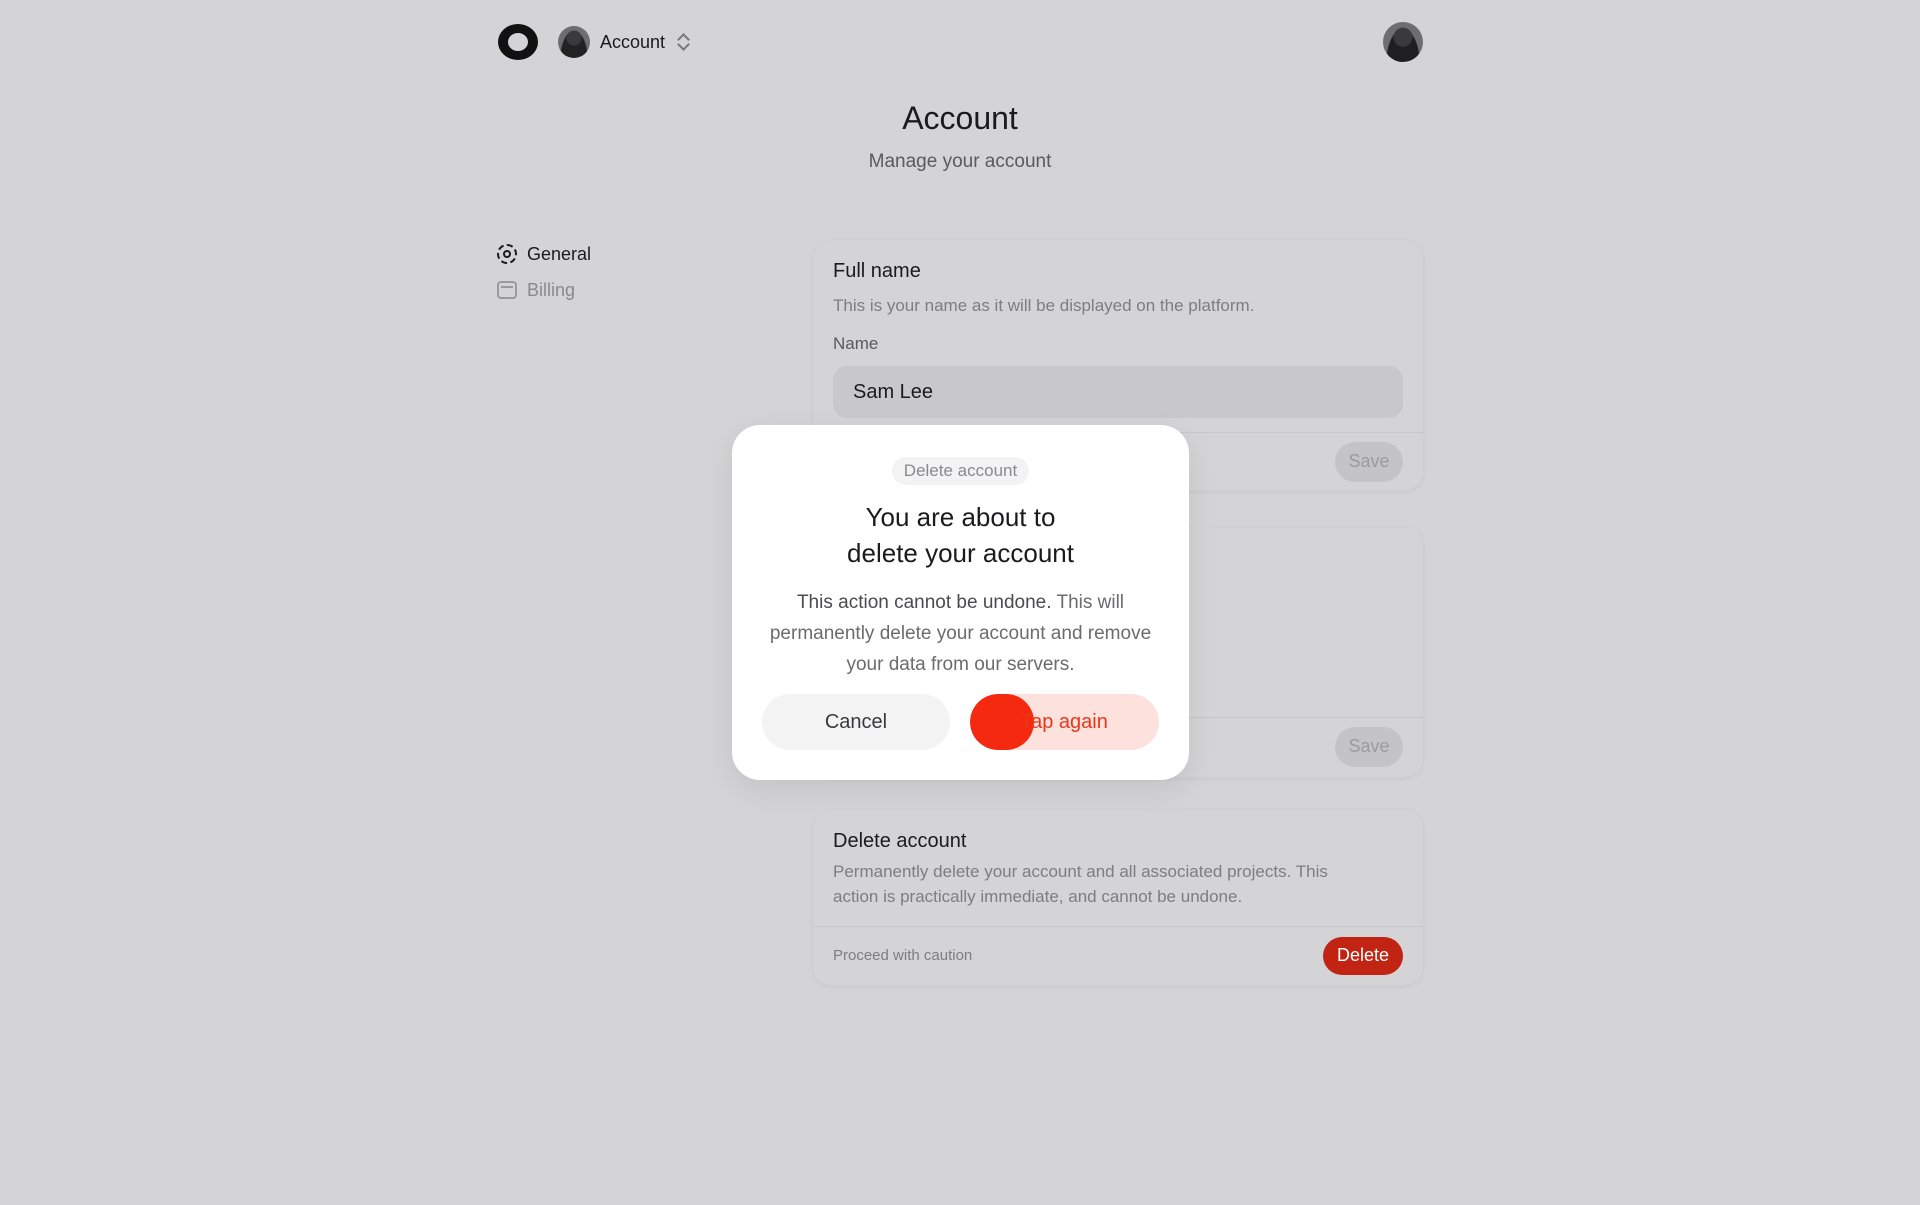 Image resolution: width=1920 pixels, height=1205 pixels. Describe the element at coordinates (597, 254) in the screenshot. I see `sidebar-item-general: General` at that location.